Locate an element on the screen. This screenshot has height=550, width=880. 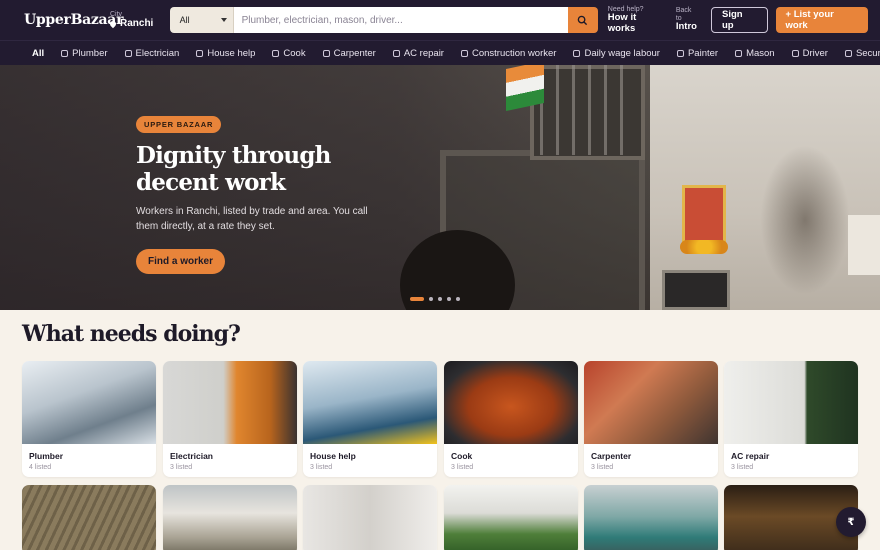
daily-wage-photo is located at coordinates (230, 517).